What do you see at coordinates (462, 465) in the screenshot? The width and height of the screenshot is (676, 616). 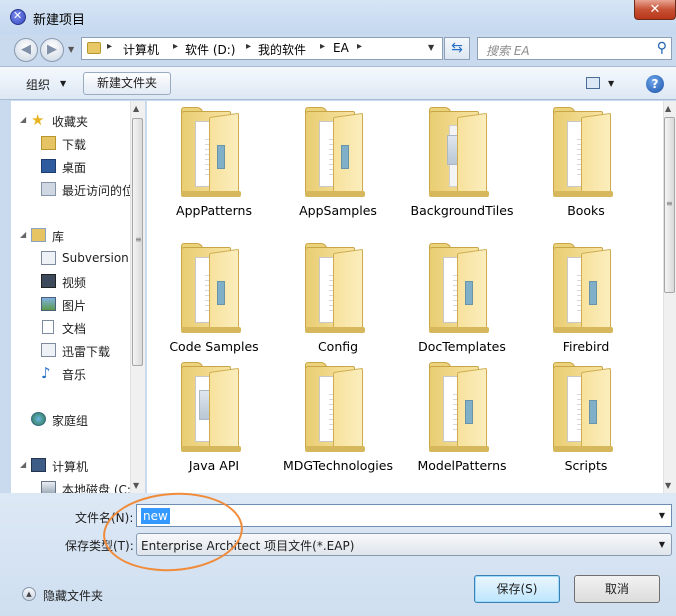 I see `folder-name: ModelPatterns` at bounding box center [462, 465].